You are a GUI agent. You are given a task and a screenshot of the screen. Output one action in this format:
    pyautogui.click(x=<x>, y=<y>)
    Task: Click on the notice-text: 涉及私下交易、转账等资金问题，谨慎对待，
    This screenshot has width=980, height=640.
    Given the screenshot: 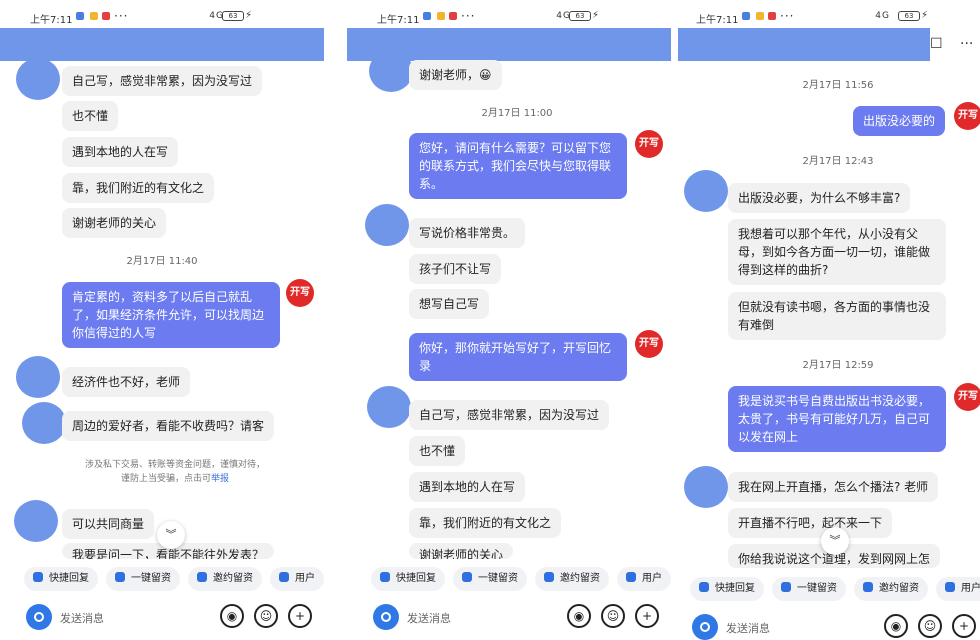 What is the action you would take?
    pyautogui.click(x=174, y=465)
    